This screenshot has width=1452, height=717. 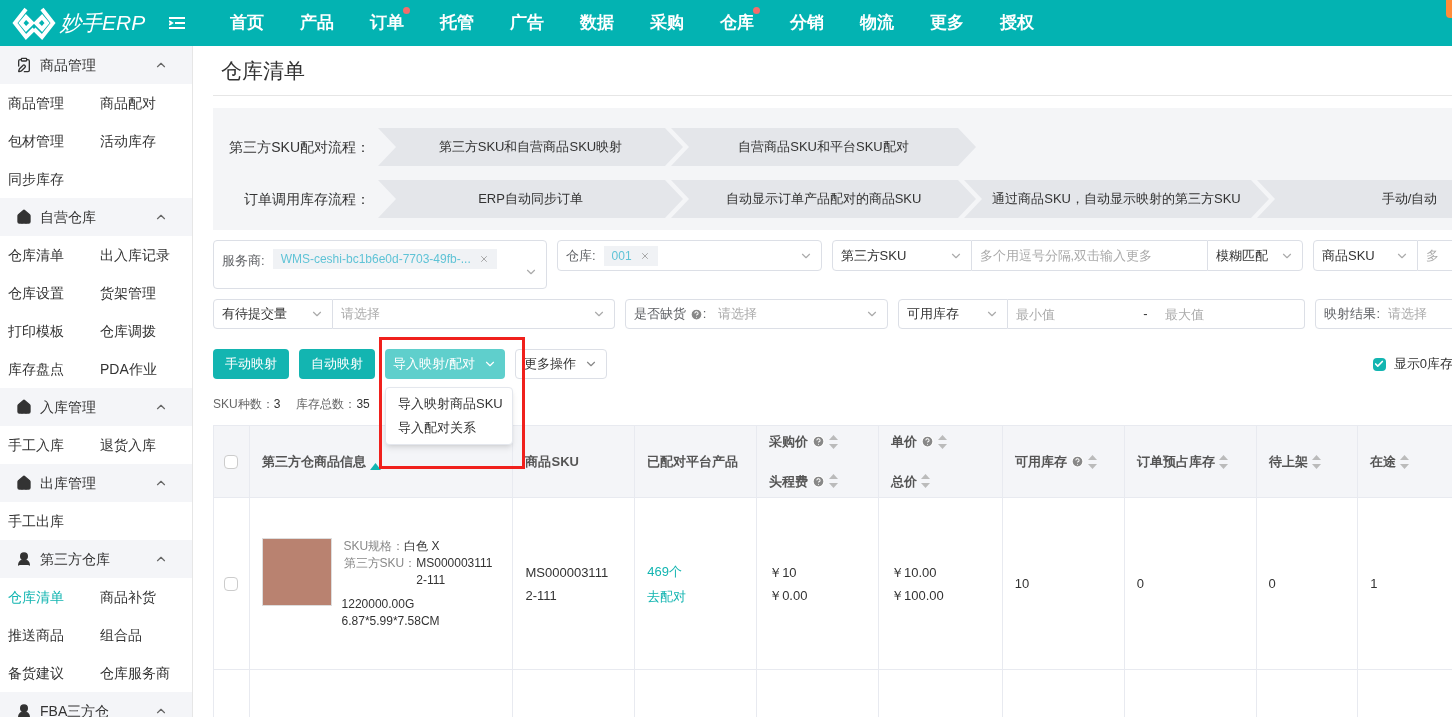 What do you see at coordinates (146, 673) in the screenshot?
I see `sidebar-item: 仓库服务商` at bounding box center [146, 673].